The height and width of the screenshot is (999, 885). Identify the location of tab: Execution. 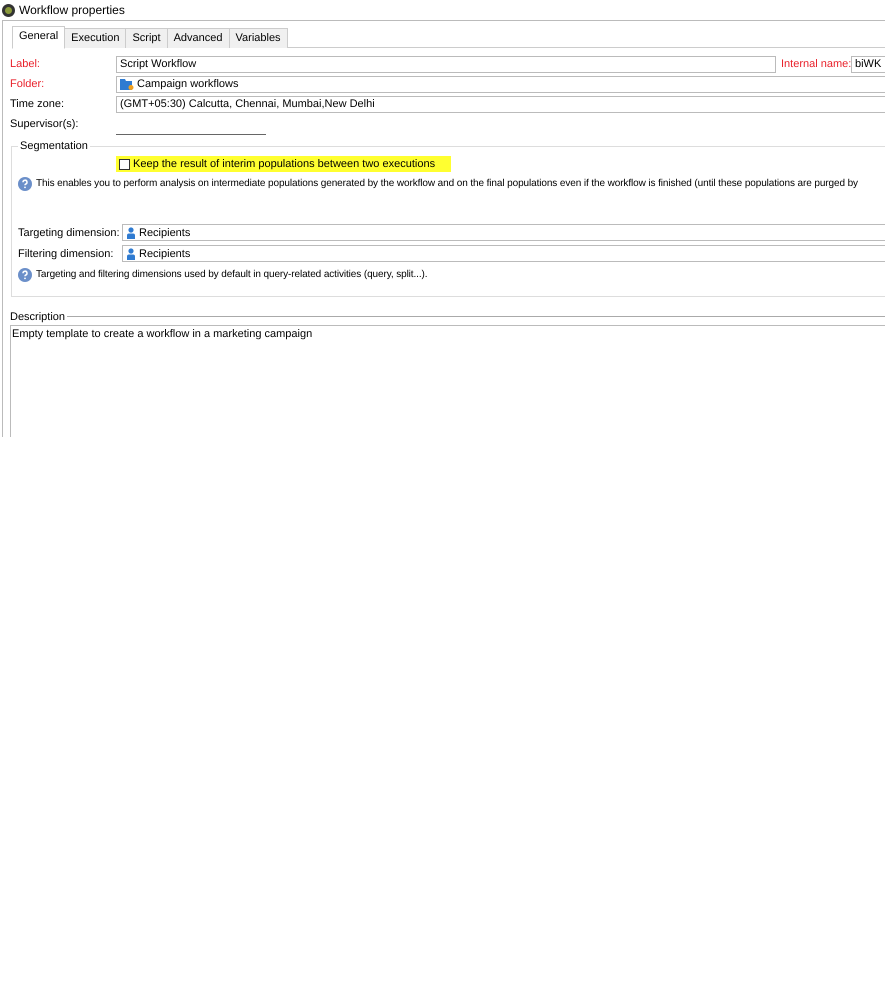
(95, 38).